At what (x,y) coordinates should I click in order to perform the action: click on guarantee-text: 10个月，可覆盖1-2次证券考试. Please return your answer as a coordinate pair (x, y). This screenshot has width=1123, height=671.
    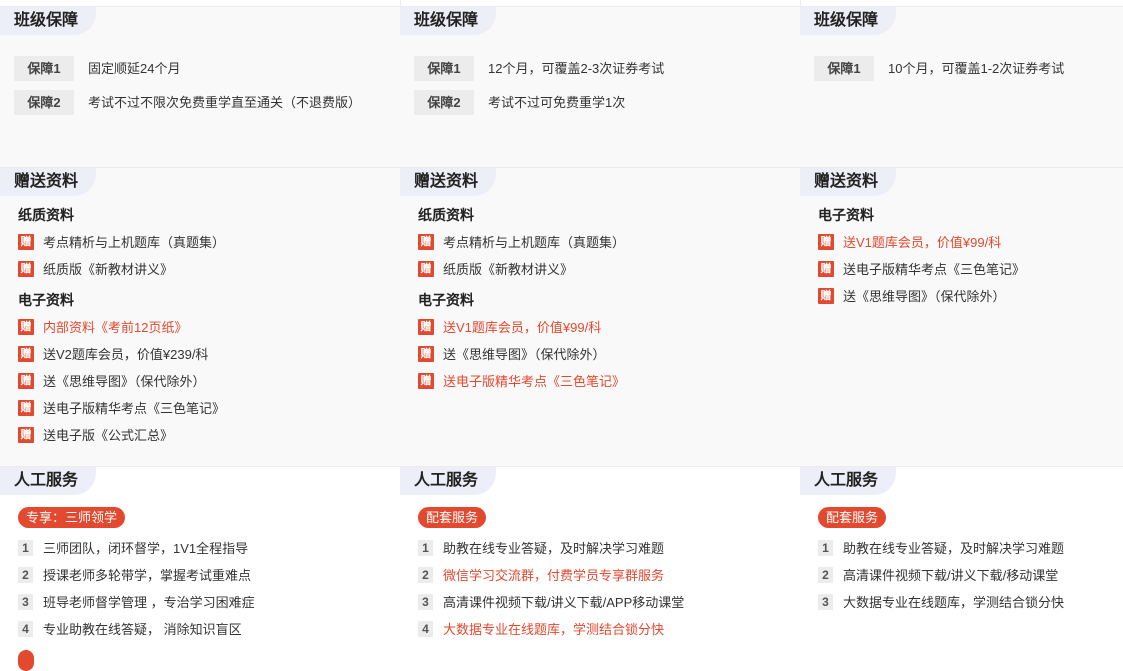
    Looking at the image, I should click on (976, 68).